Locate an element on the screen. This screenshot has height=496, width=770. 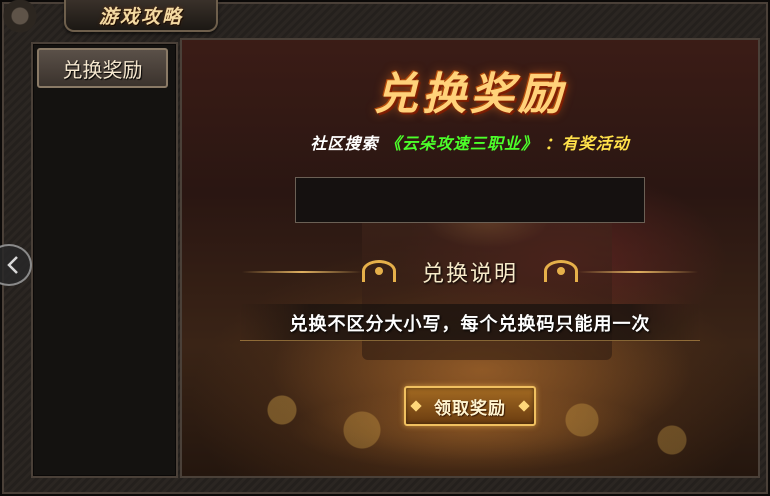
hint-prefix: 社区搜索 is located at coordinates (344, 143).